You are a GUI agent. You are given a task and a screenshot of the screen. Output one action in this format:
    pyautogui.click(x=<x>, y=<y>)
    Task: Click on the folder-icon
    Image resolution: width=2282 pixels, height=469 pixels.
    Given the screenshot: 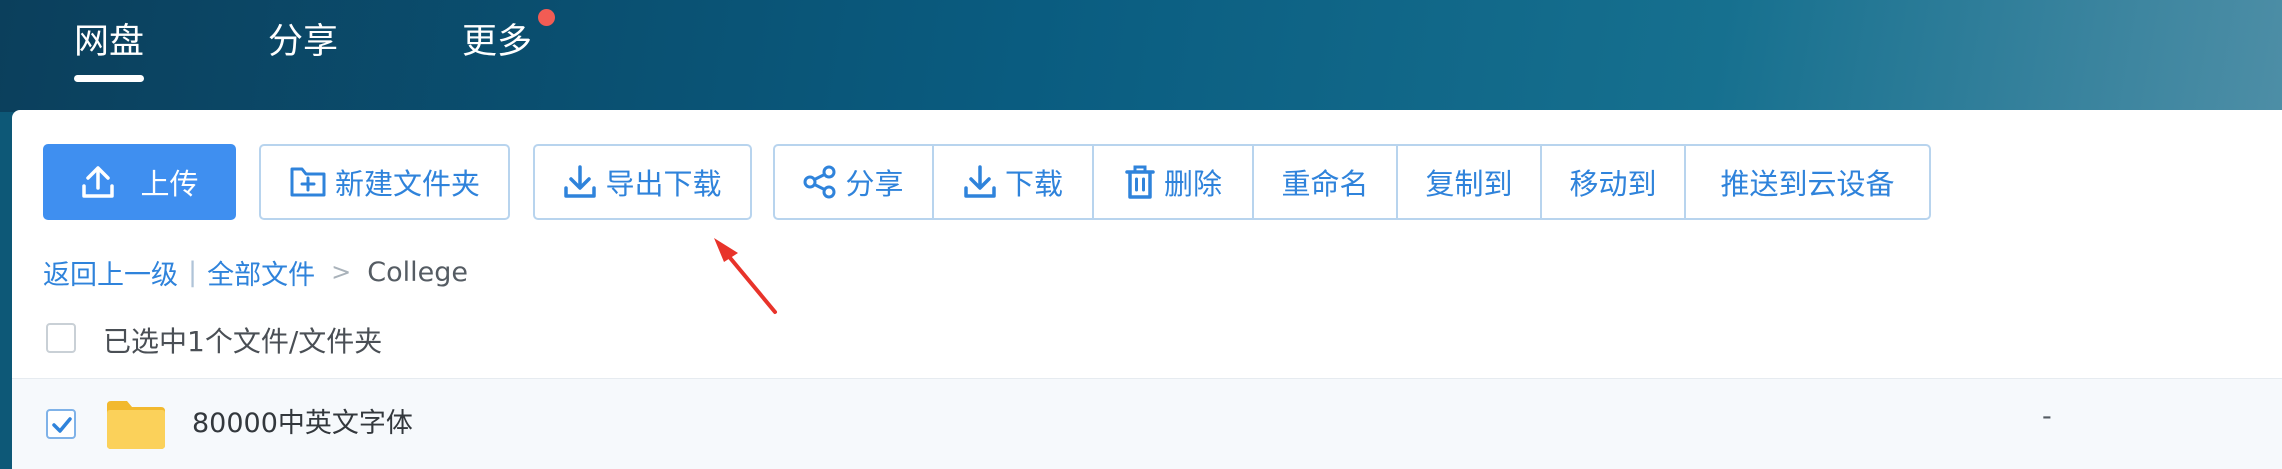 What is the action you would take?
    pyautogui.click(x=136, y=425)
    